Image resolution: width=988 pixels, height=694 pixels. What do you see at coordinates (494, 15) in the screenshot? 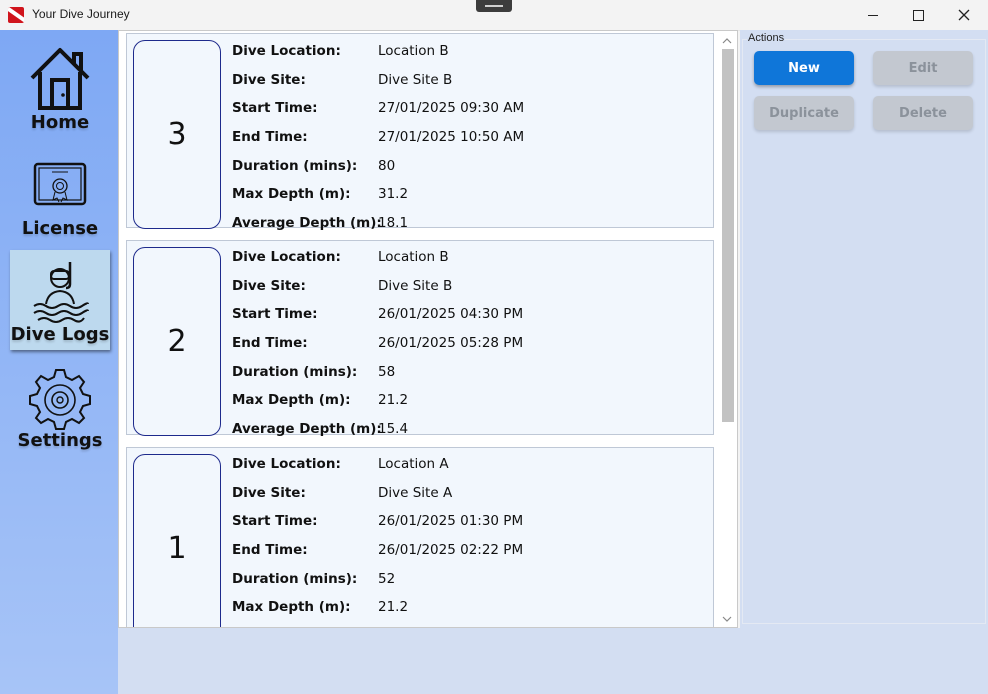
I see `title-bar: Your Dive Journey` at bounding box center [494, 15].